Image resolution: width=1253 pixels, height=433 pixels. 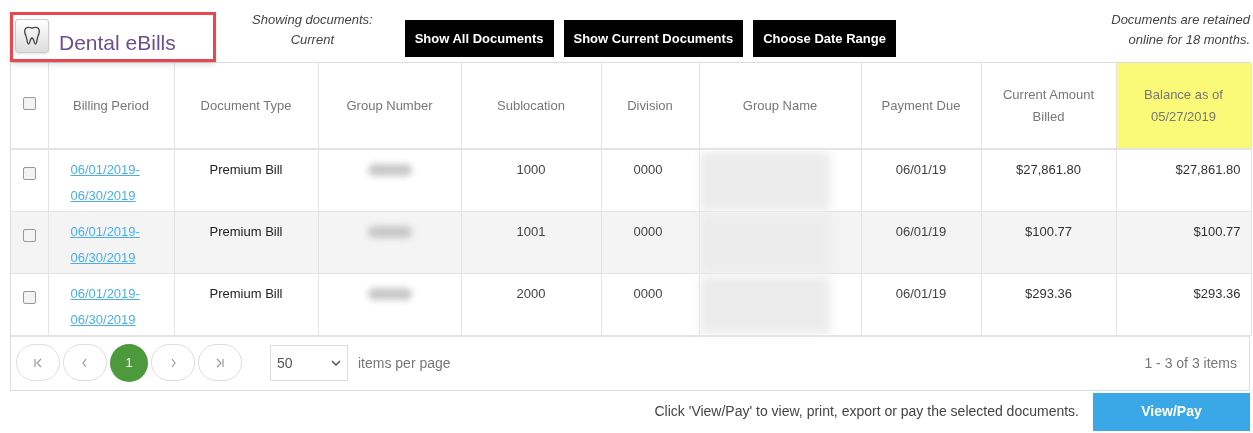 I want to click on caret-icon, so click(x=336, y=363).